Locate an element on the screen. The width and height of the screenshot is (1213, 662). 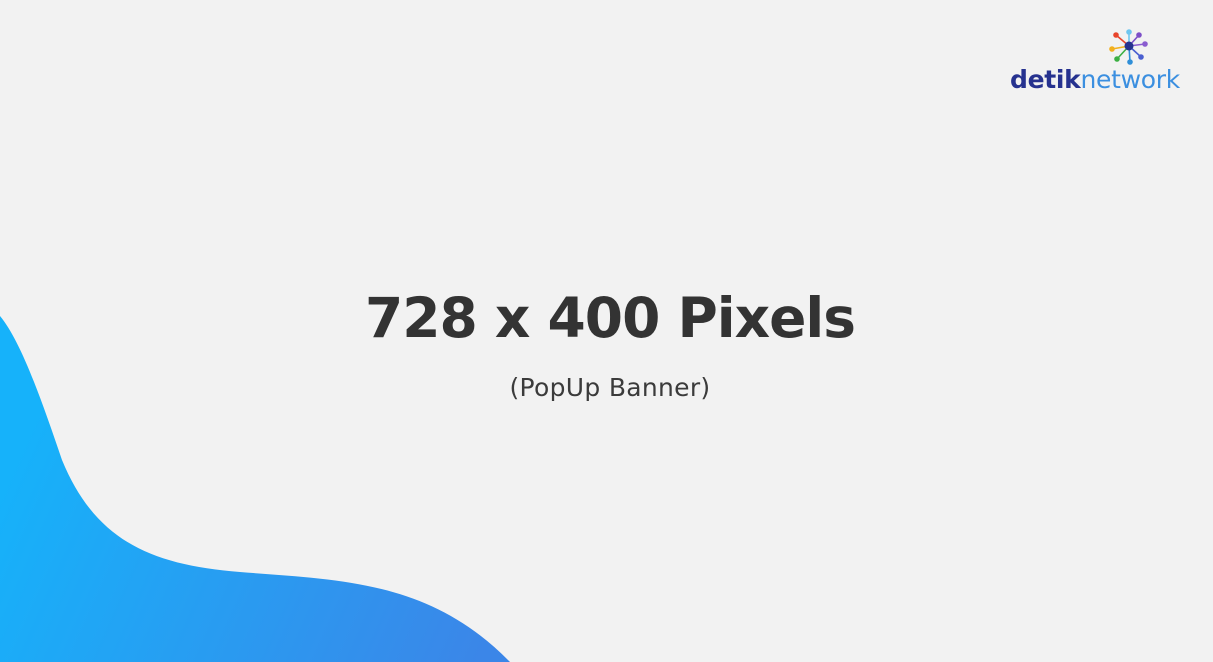
banner-size-headline: 728 x 400 Pixels is located at coordinates (610, 318).